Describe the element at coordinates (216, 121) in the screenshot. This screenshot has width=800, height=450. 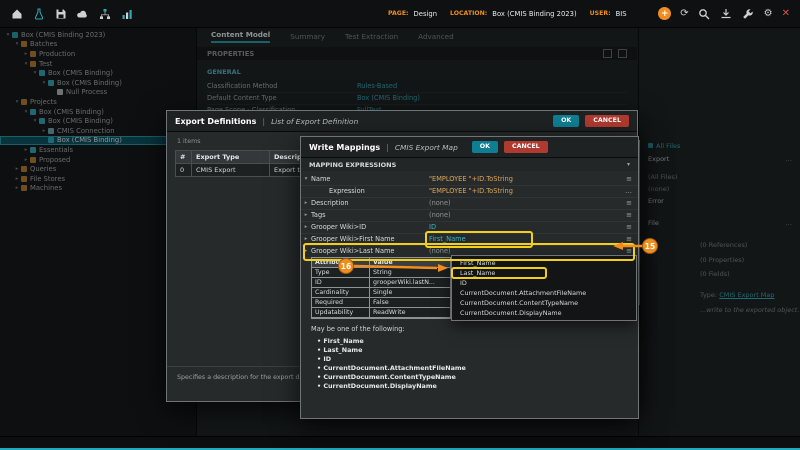
I see `dialog-title: Export Definitions` at that location.